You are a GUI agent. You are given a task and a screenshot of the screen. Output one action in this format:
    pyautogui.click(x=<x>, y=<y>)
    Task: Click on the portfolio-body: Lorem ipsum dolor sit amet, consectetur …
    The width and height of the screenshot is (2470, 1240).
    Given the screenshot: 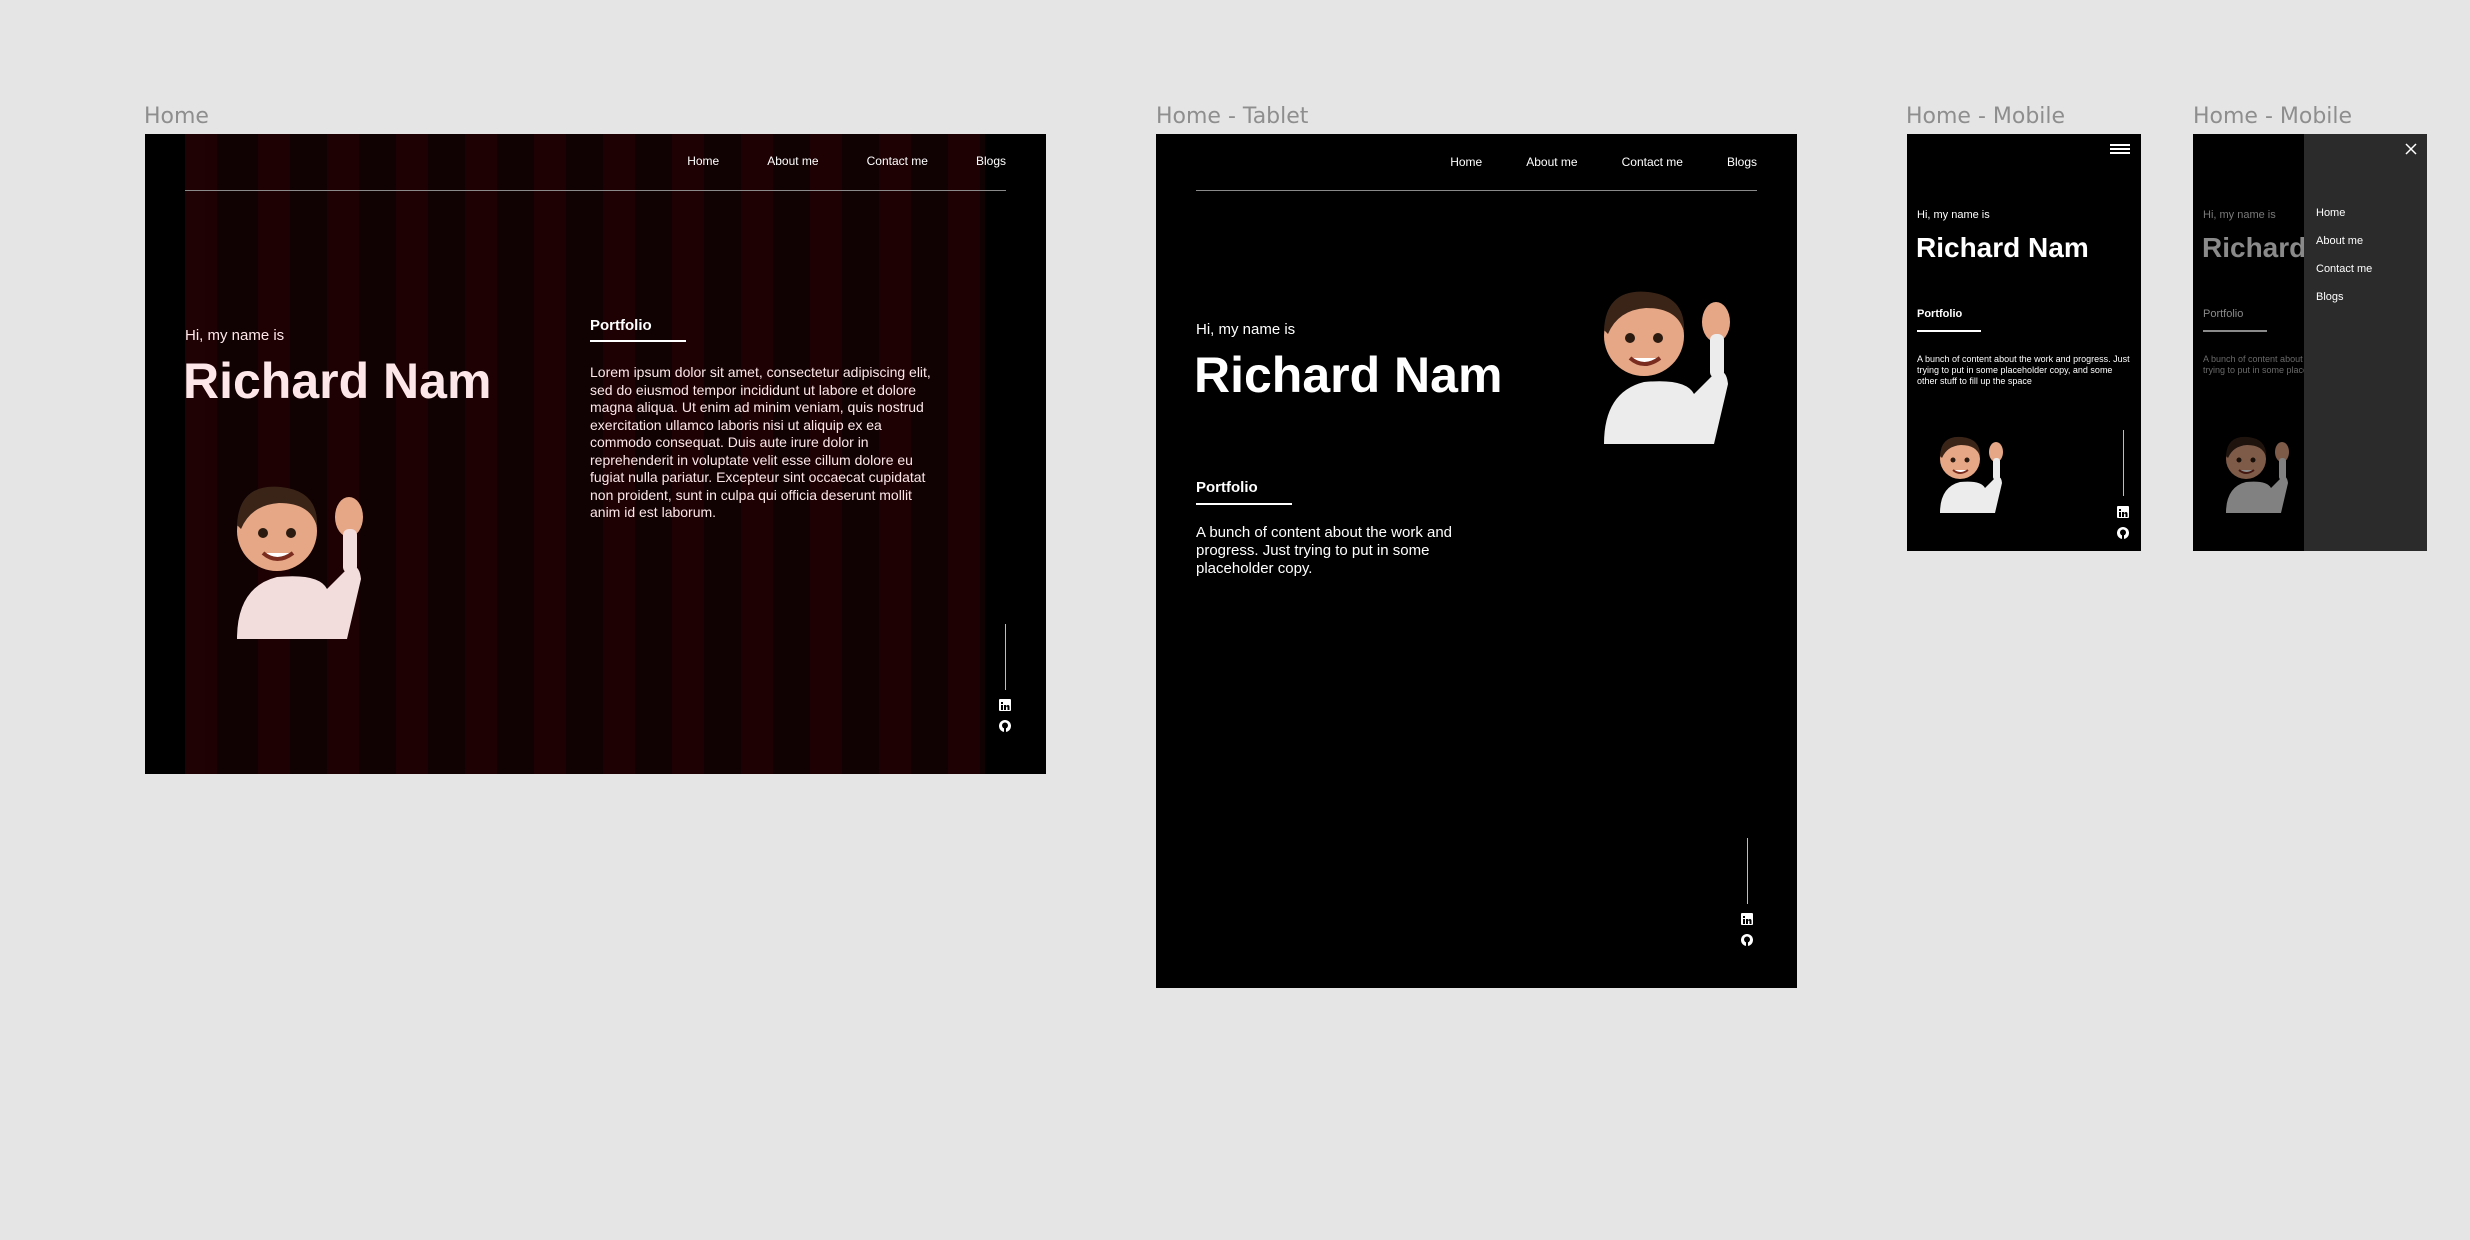 What is the action you would take?
    pyautogui.click(x=760, y=442)
    